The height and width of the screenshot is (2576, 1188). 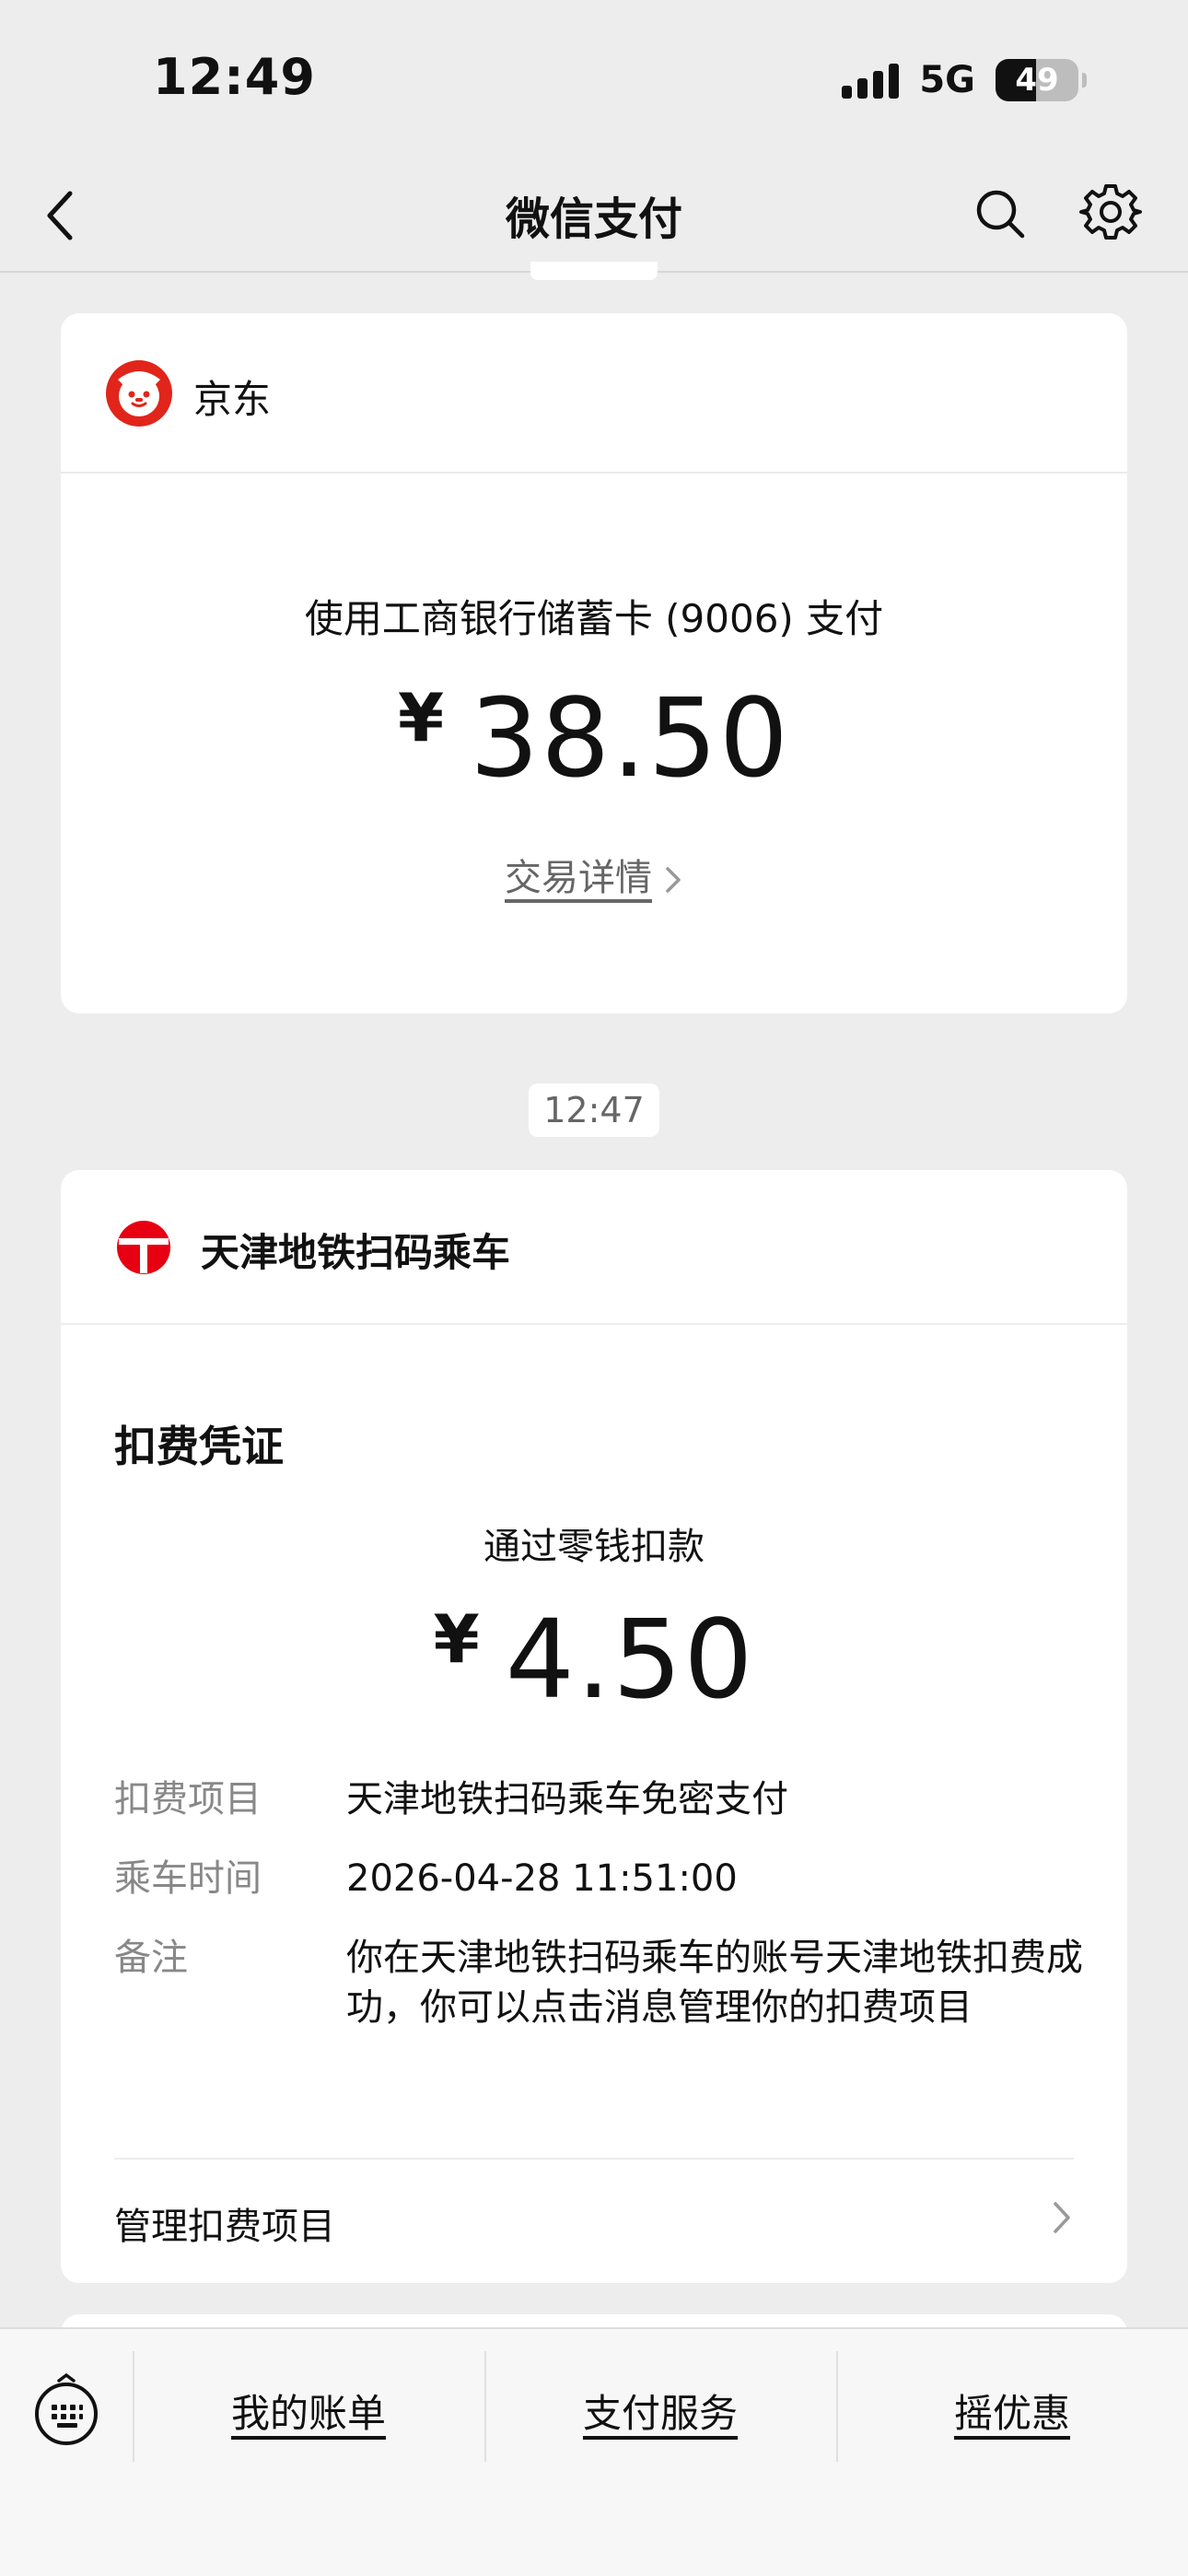 I want to click on card-header: 京东, so click(x=594, y=393).